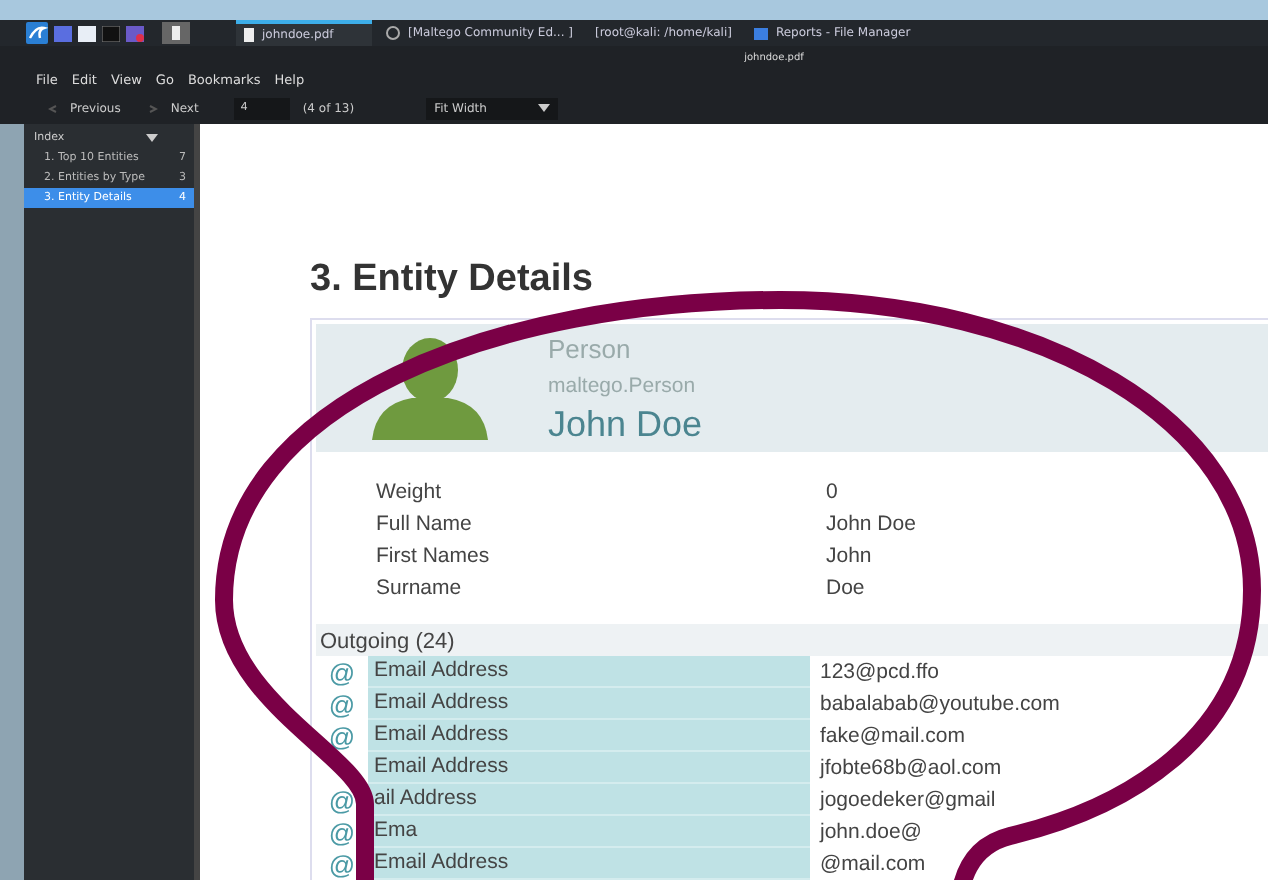 The width and height of the screenshot is (1268, 880). Describe the element at coordinates (249, 35) in the screenshot. I see `document-icon` at that location.